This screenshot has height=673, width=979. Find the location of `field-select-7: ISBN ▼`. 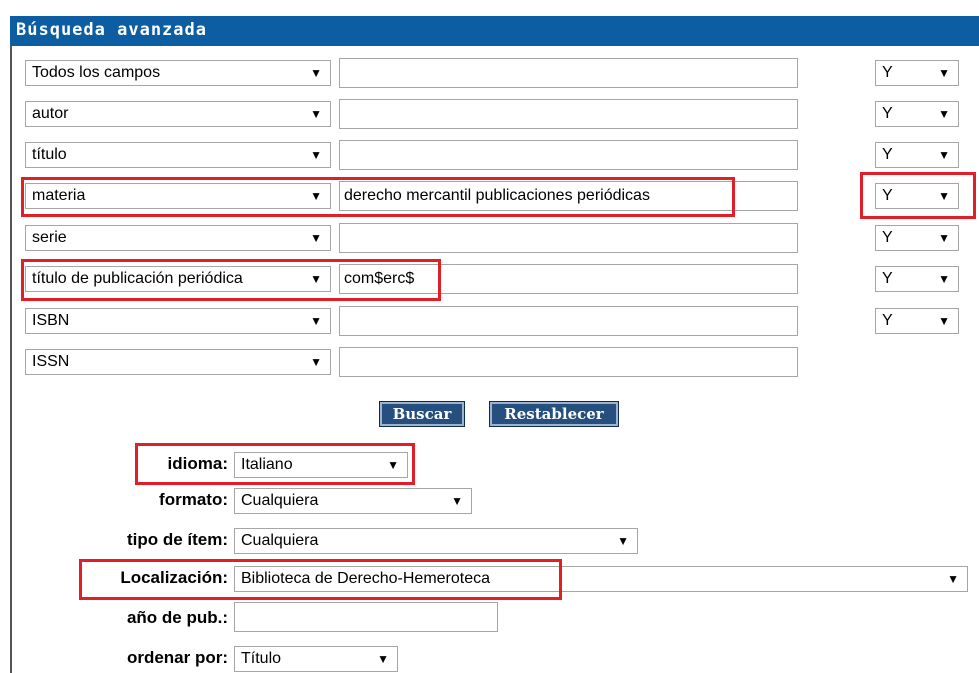

field-select-7: ISBN ▼ is located at coordinates (178, 321).